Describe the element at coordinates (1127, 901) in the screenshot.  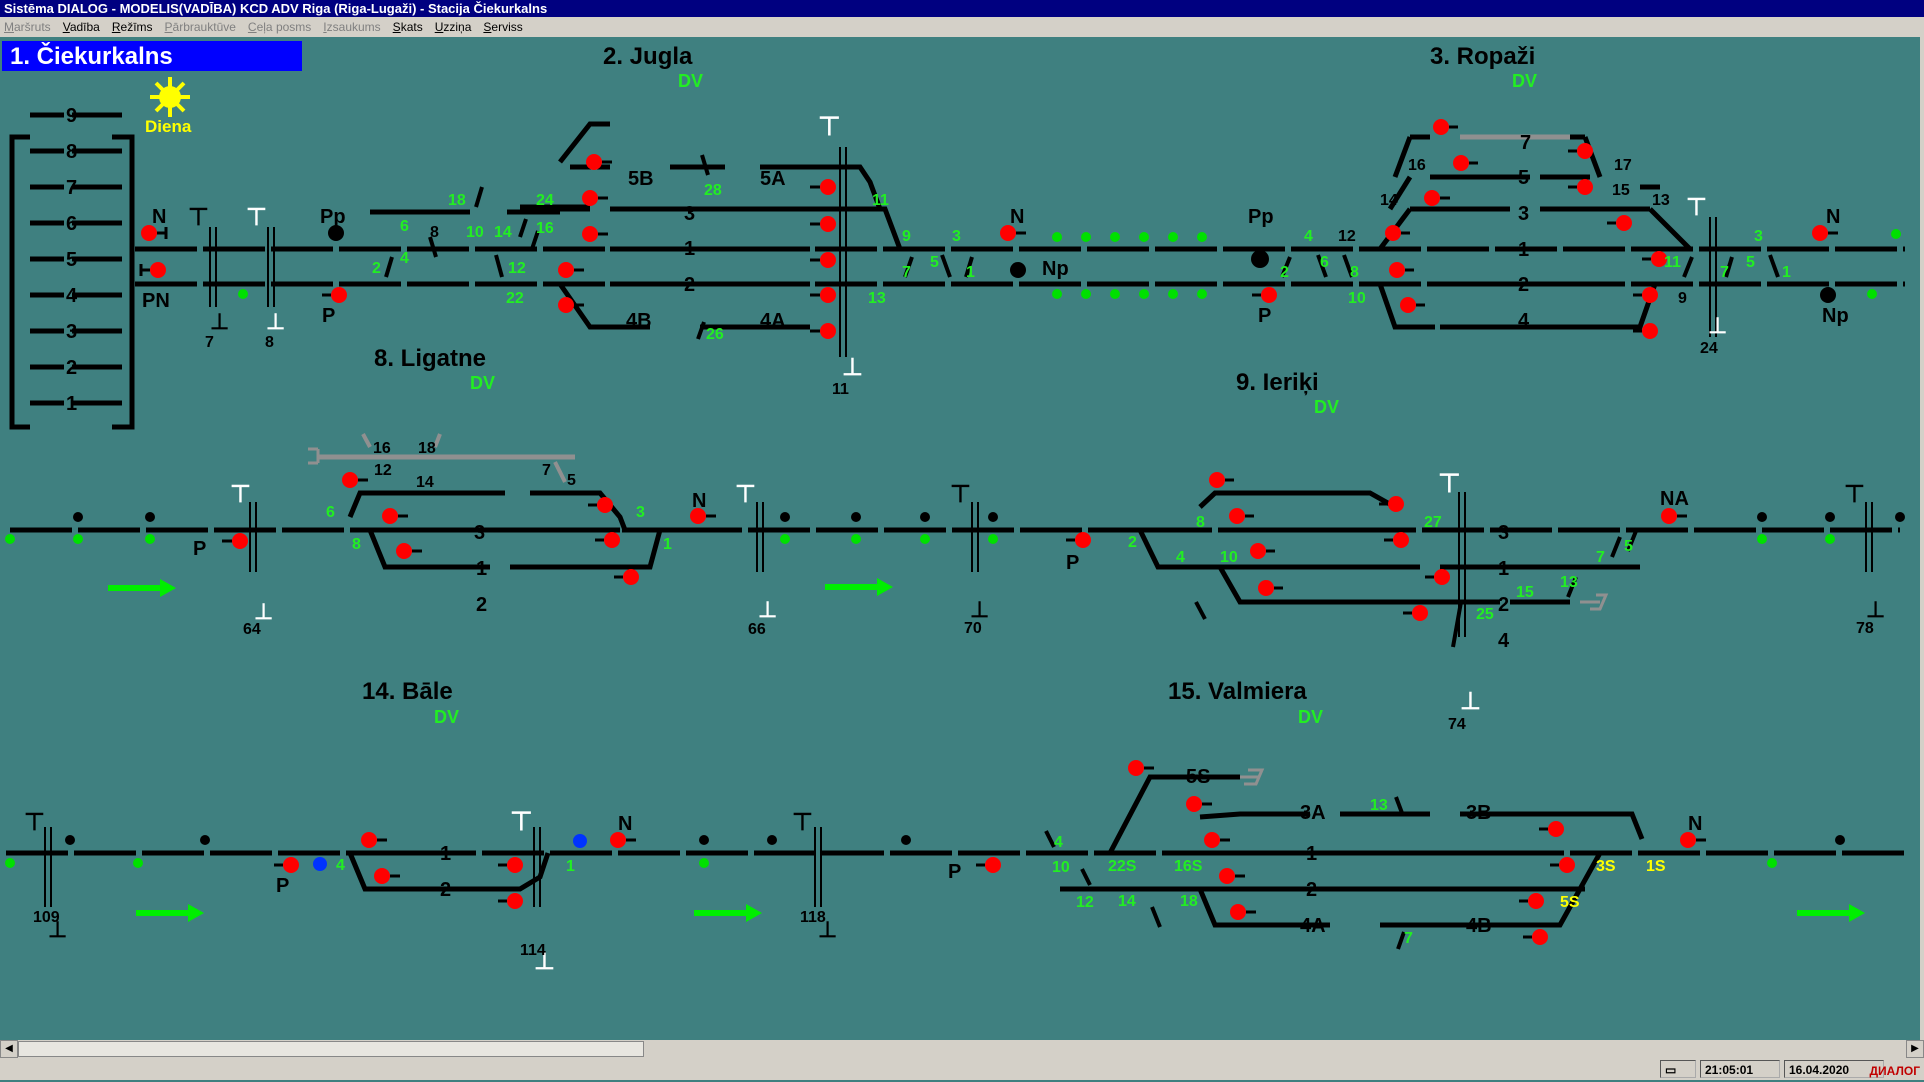
I see `label: 14` at that location.